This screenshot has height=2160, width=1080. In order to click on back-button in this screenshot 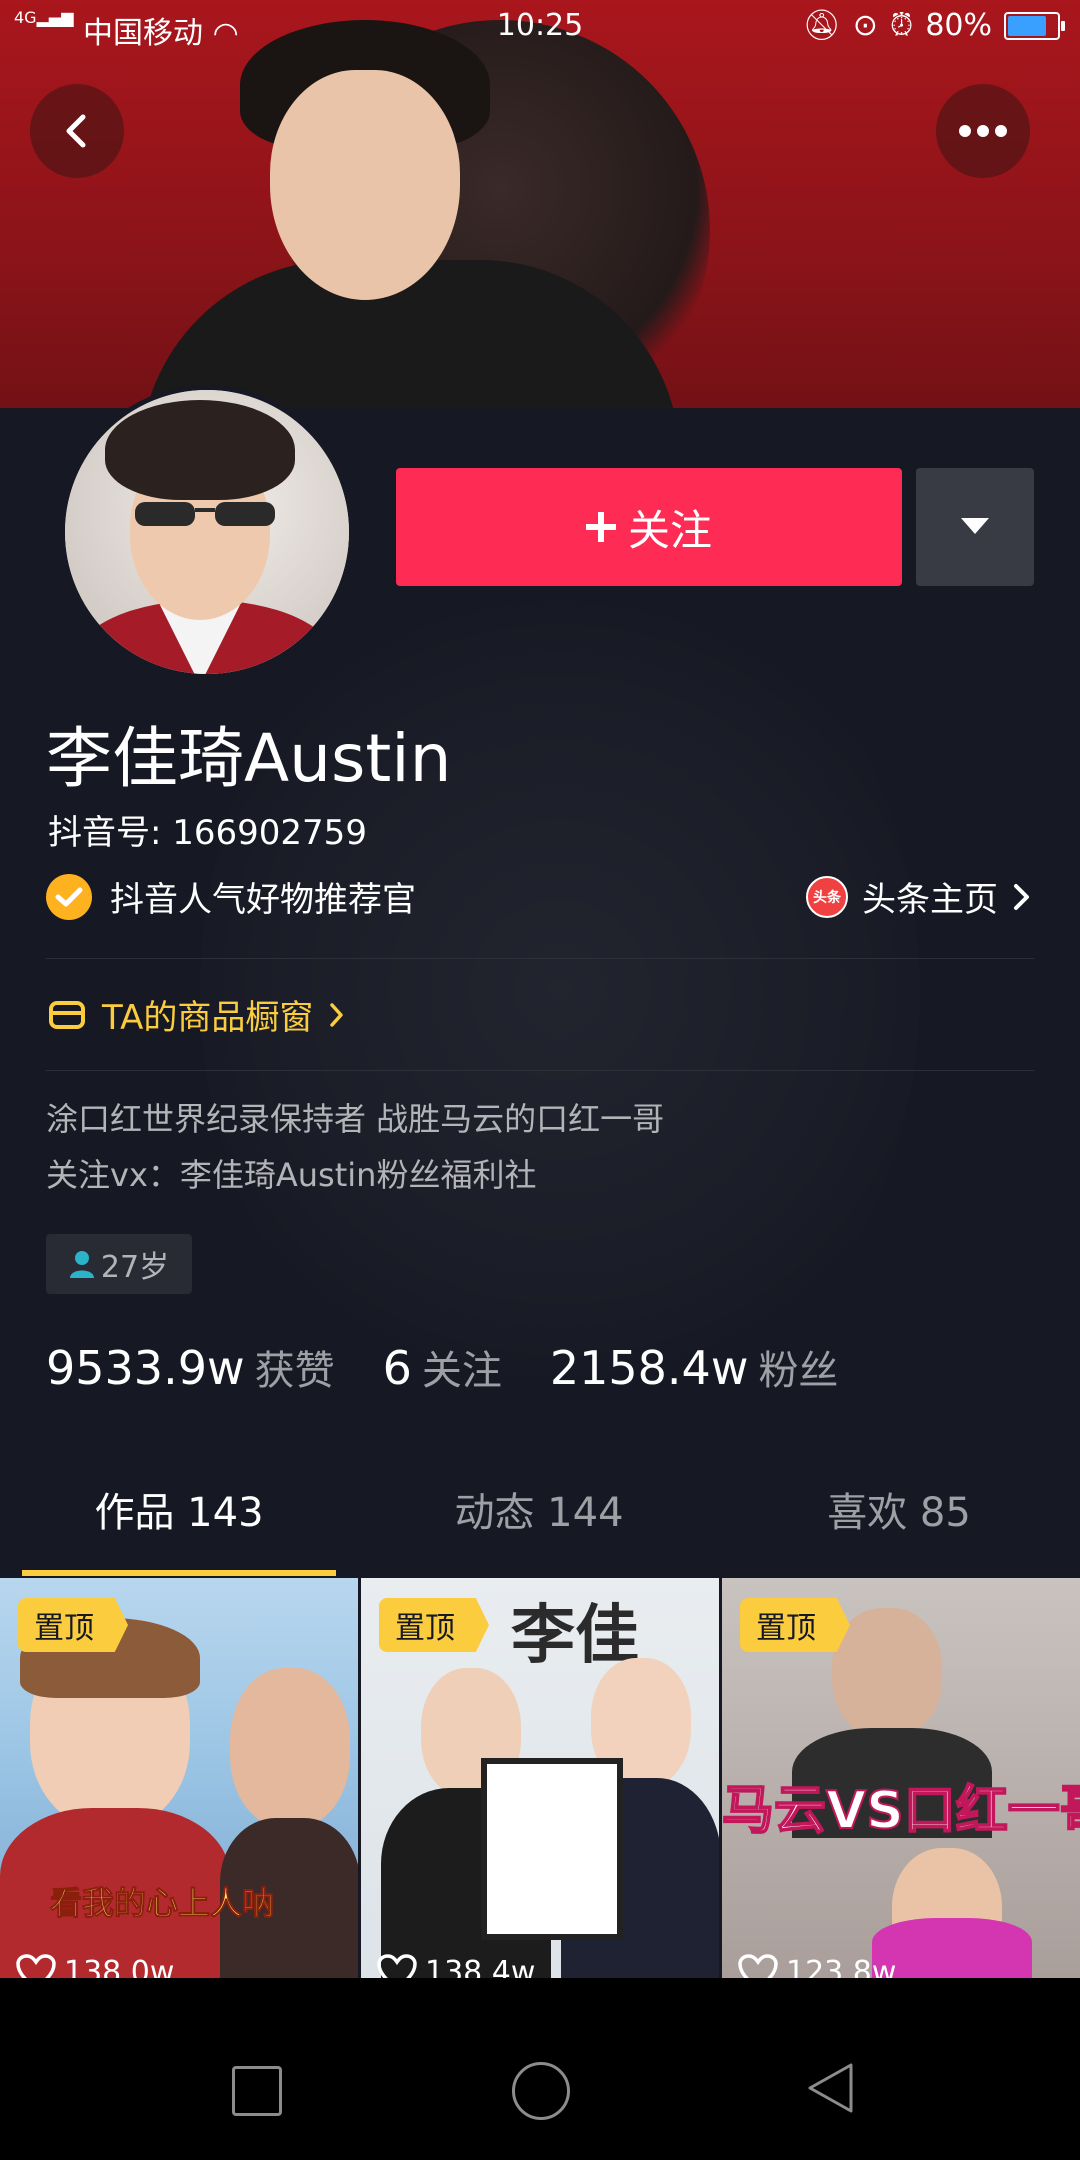, I will do `click(77, 131)`.